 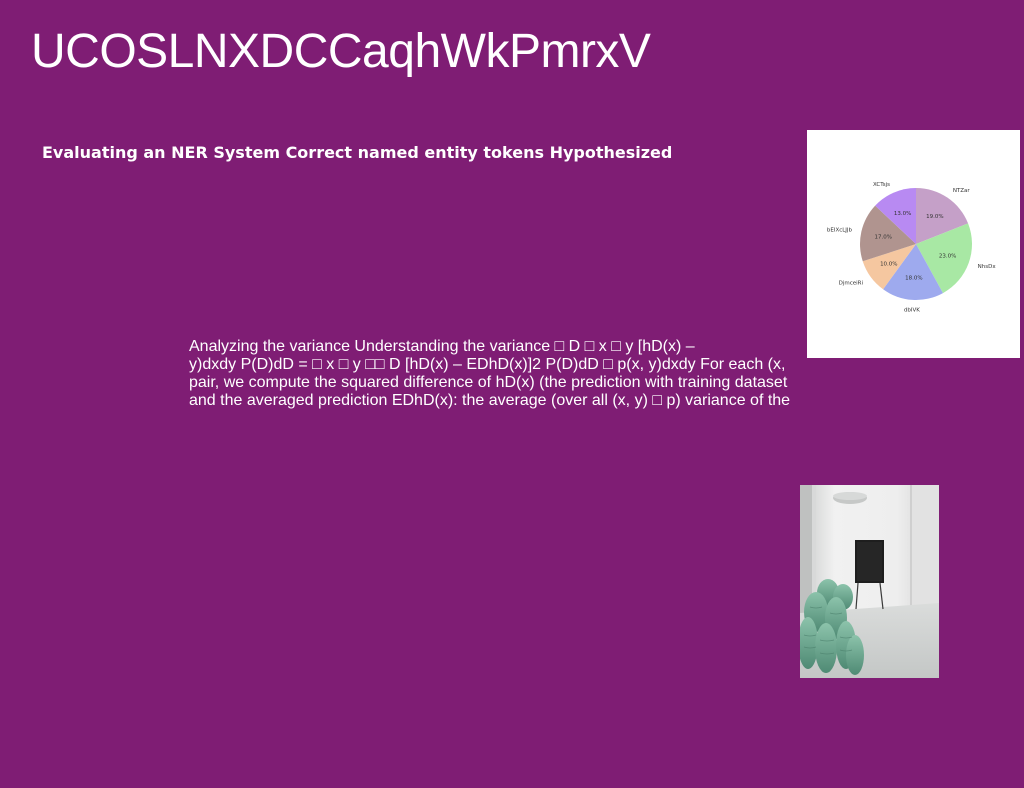 I want to click on pie-category-label: bEIXcLJJb, so click(x=840, y=231).